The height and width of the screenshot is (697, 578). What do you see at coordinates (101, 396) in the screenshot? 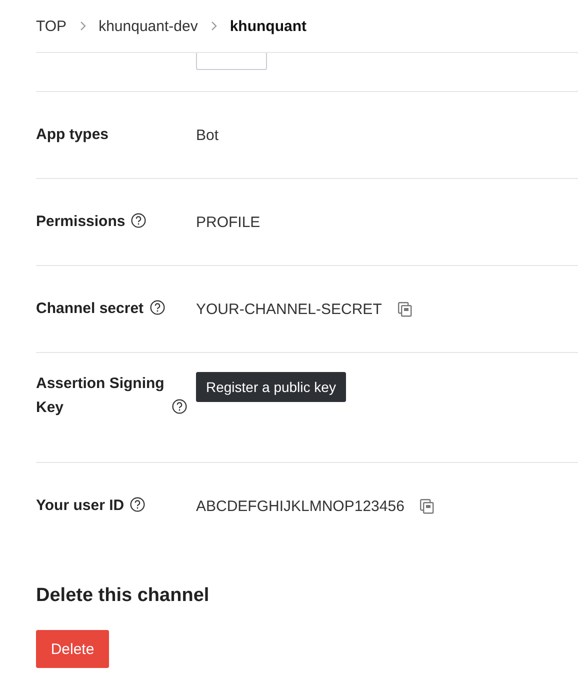
I see `field-label: Assertion Signing Key` at bounding box center [101, 396].